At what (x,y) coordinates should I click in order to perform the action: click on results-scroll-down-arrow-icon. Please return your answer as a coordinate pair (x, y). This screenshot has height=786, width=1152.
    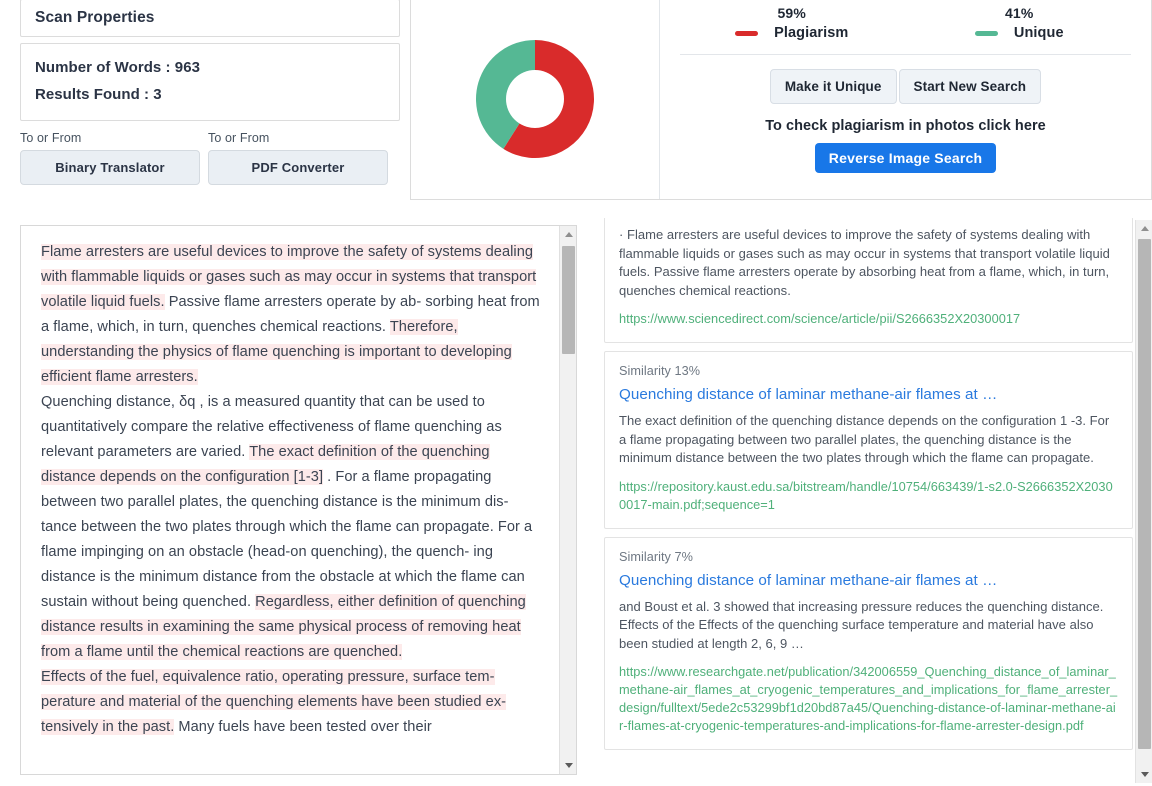
    Looking at the image, I should click on (1144, 774).